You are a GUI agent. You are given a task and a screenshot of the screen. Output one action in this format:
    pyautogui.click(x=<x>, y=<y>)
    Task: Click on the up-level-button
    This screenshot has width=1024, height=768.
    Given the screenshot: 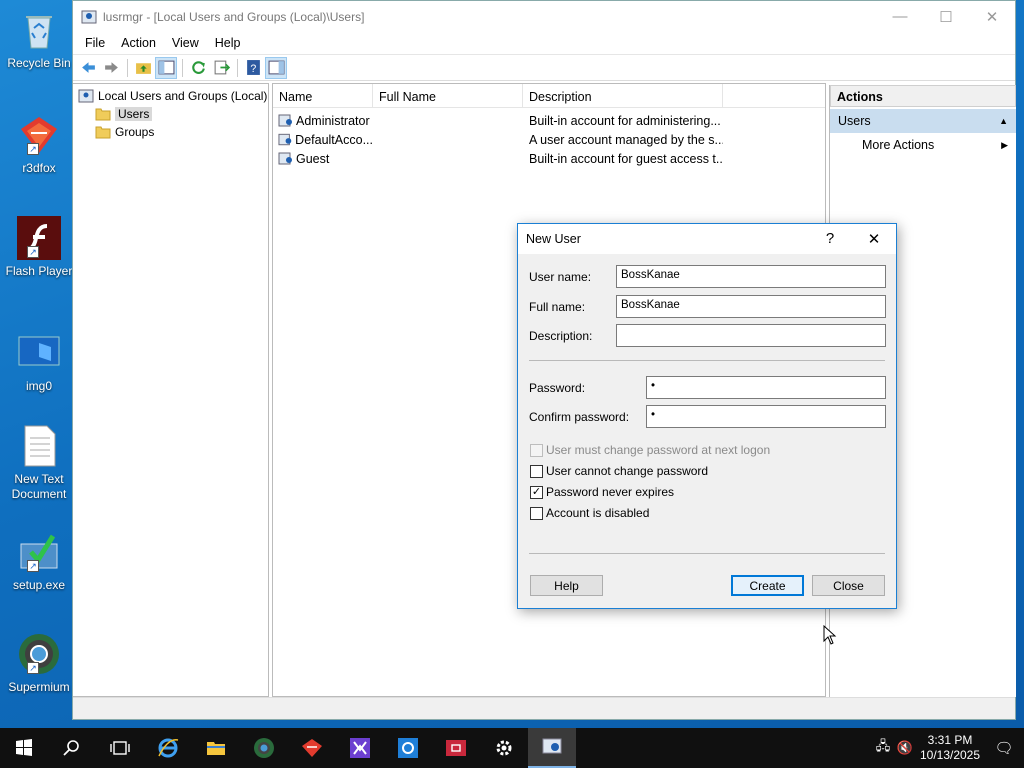 What is the action you would take?
    pyautogui.click(x=143, y=68)
    